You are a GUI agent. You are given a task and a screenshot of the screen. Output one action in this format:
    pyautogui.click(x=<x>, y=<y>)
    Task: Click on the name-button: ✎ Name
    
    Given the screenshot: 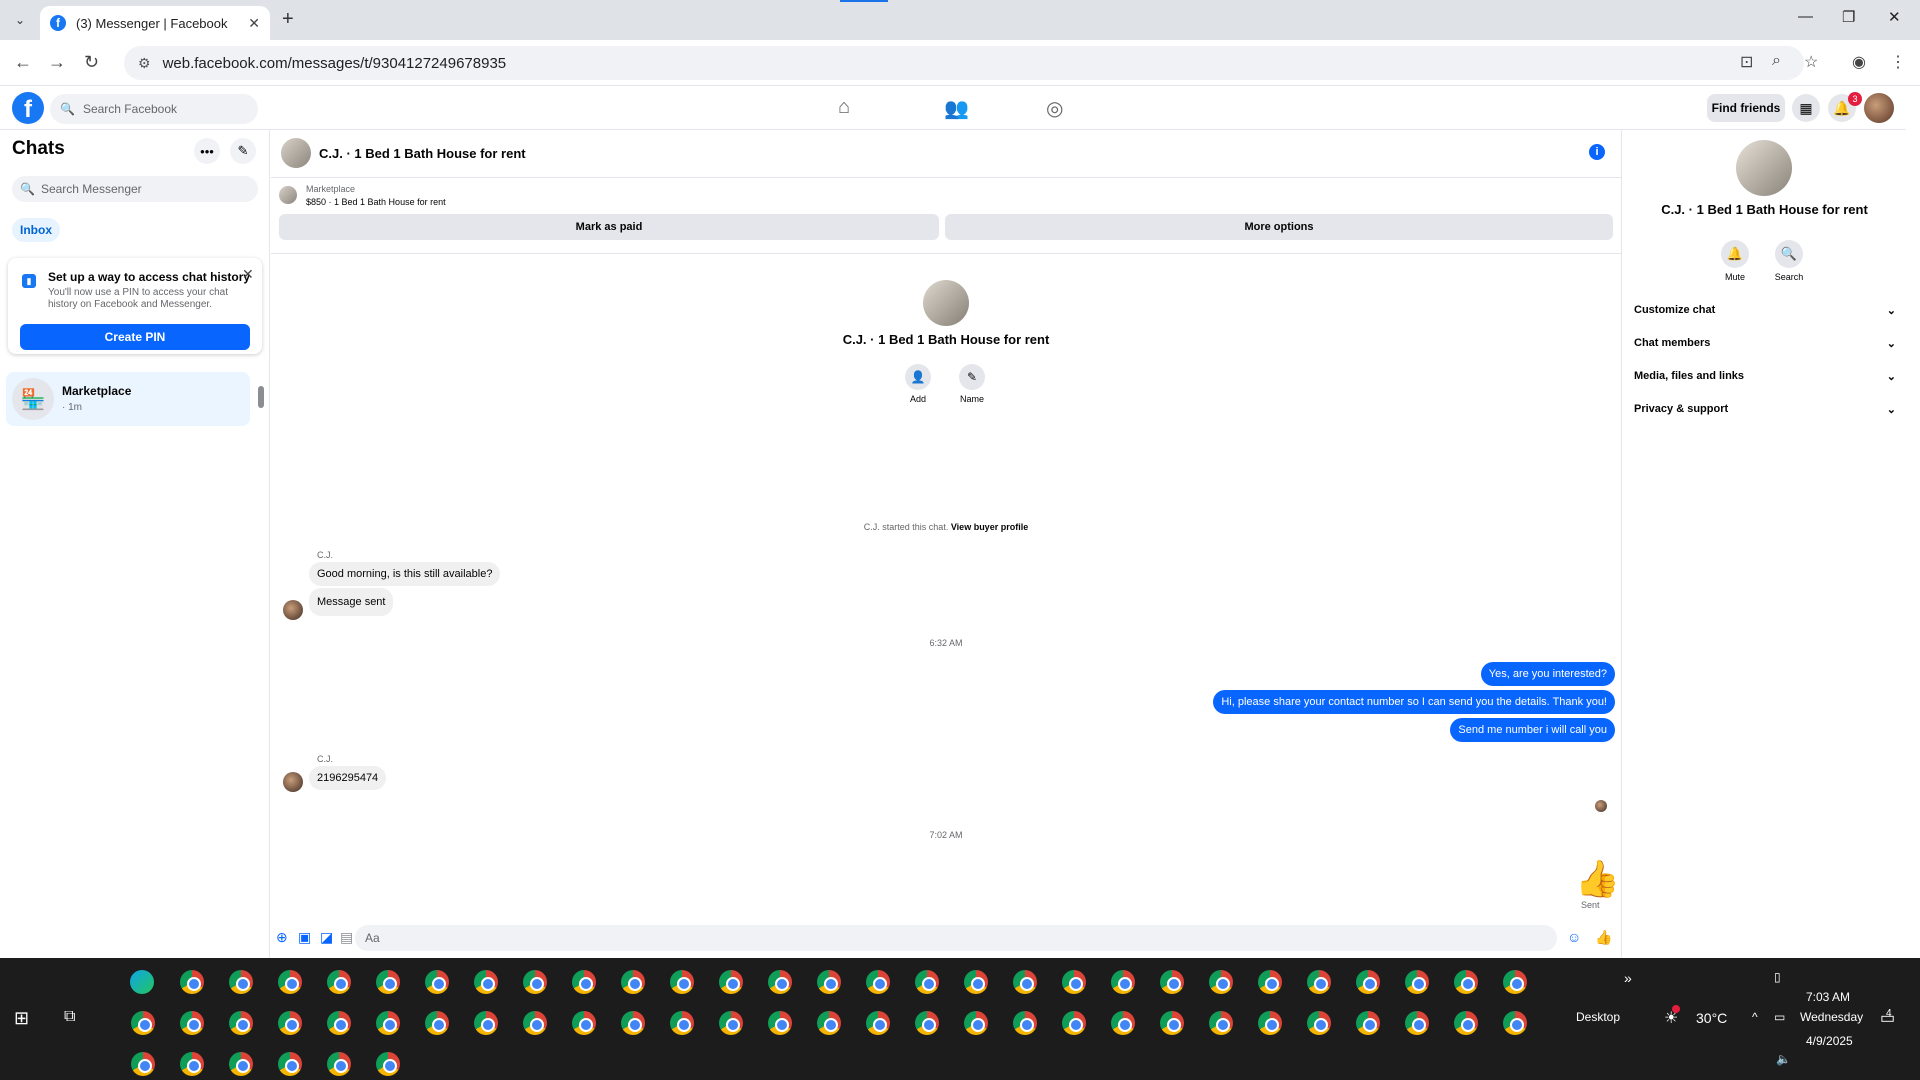 What is the action you would take?
    pyautogui.click(x=972, y=384)
    